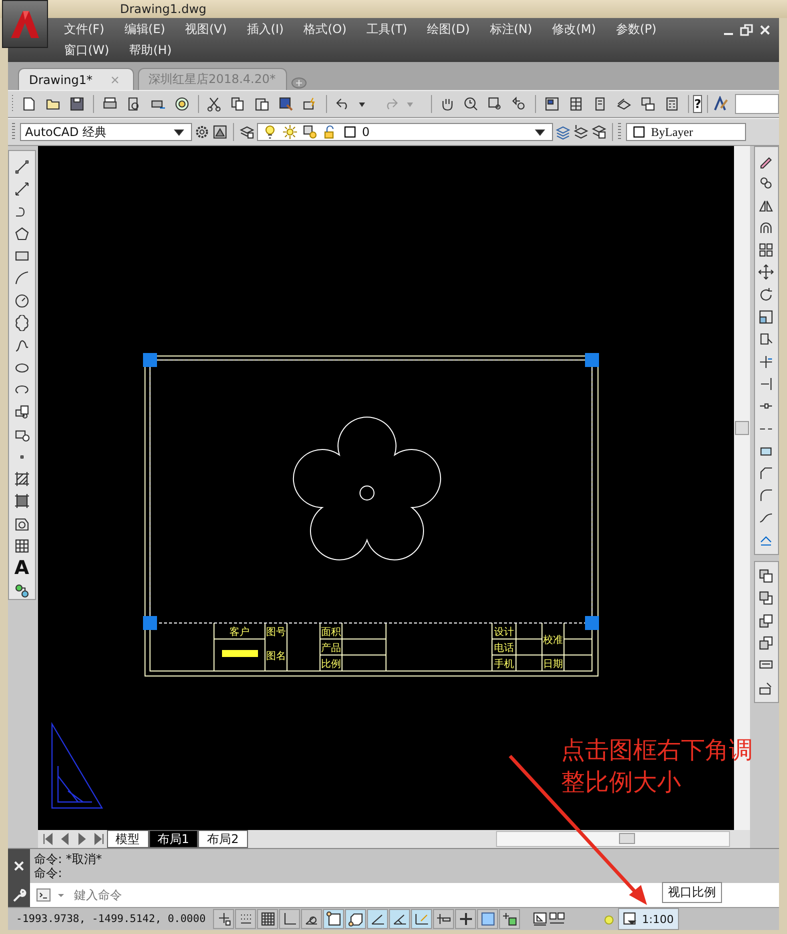 This screenshot has height=934, width=787. I want to click on add-selected-icon, so click(22, 590).